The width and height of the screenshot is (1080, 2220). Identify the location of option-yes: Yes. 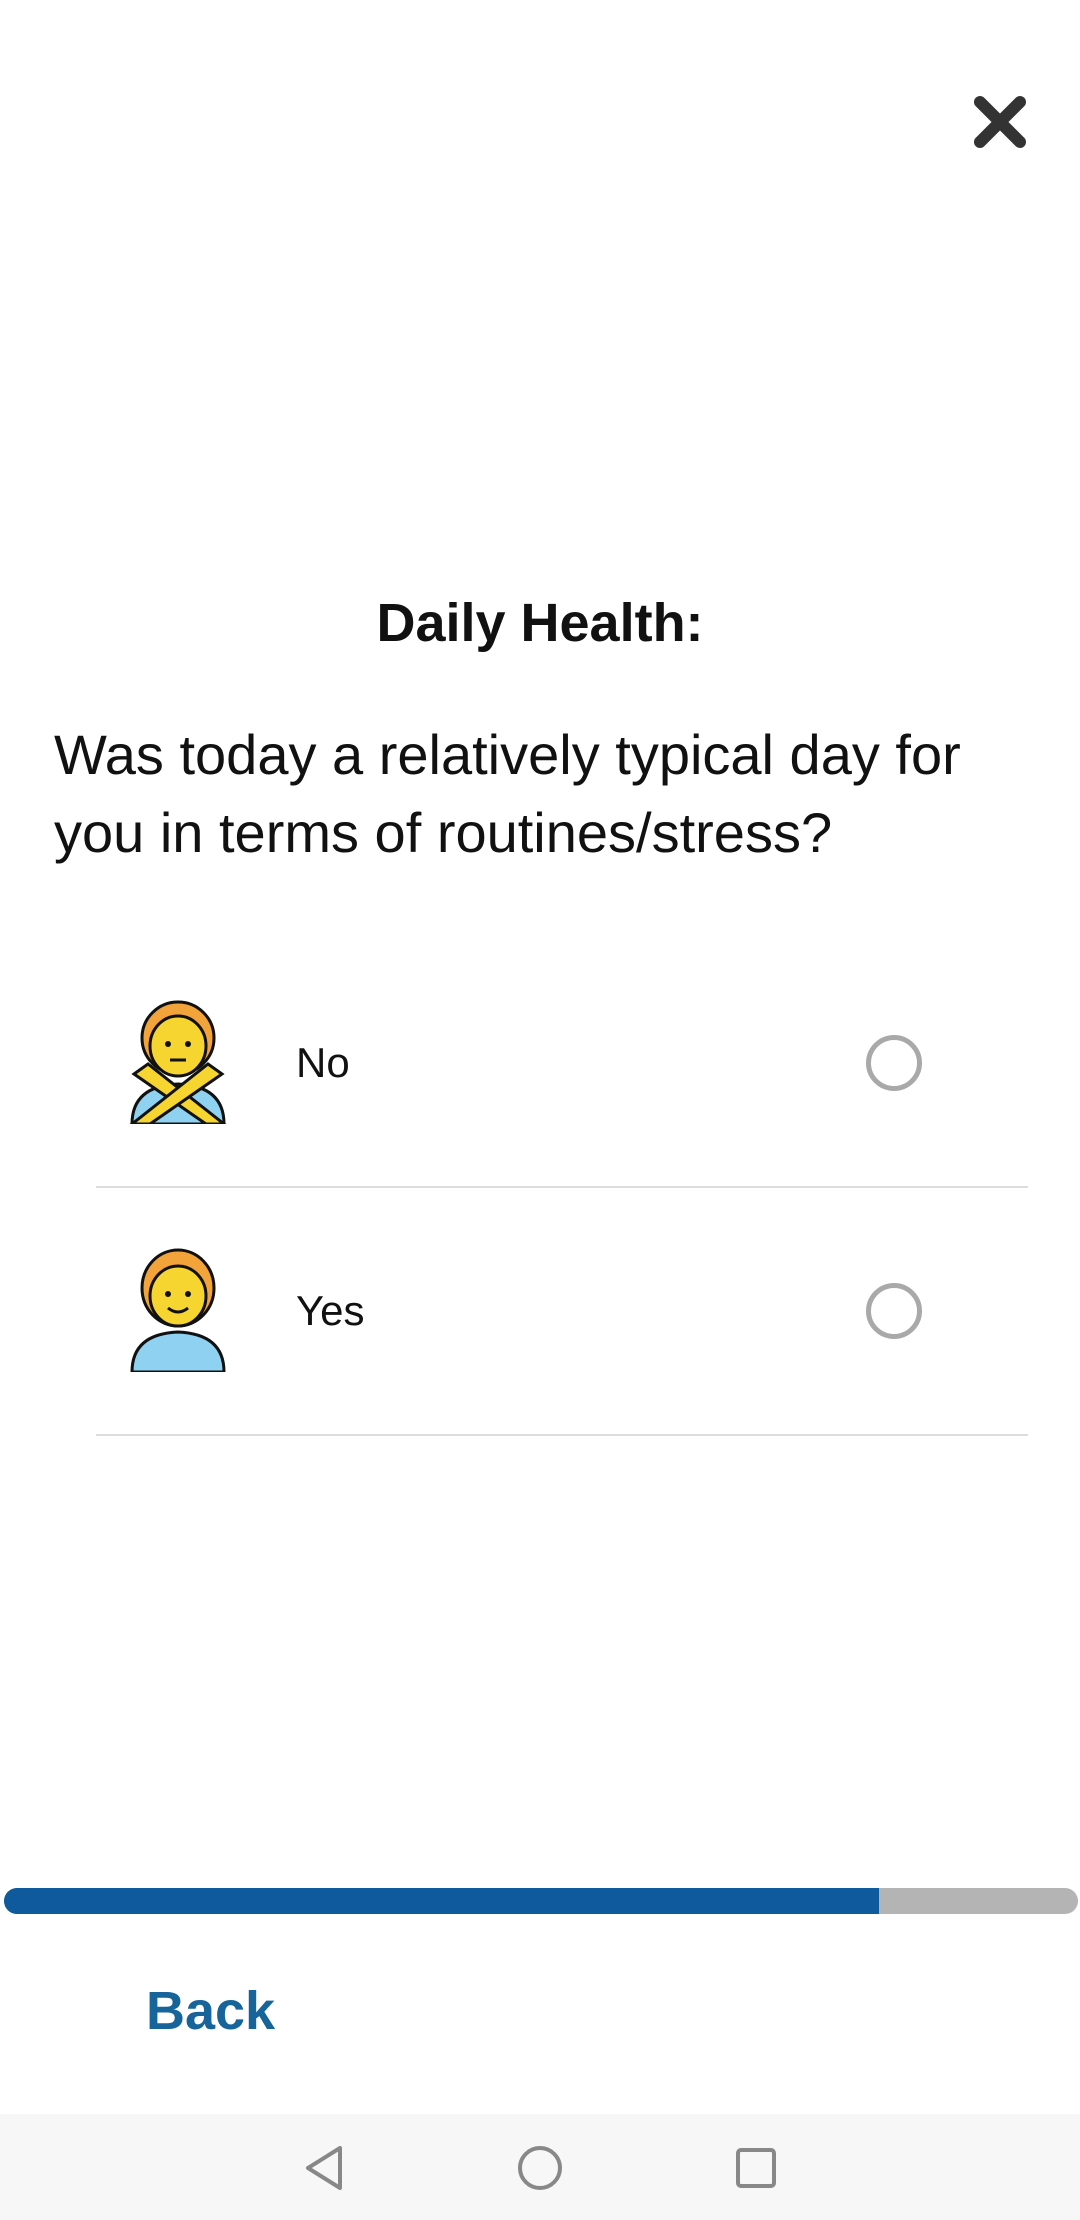
(562, 1312).